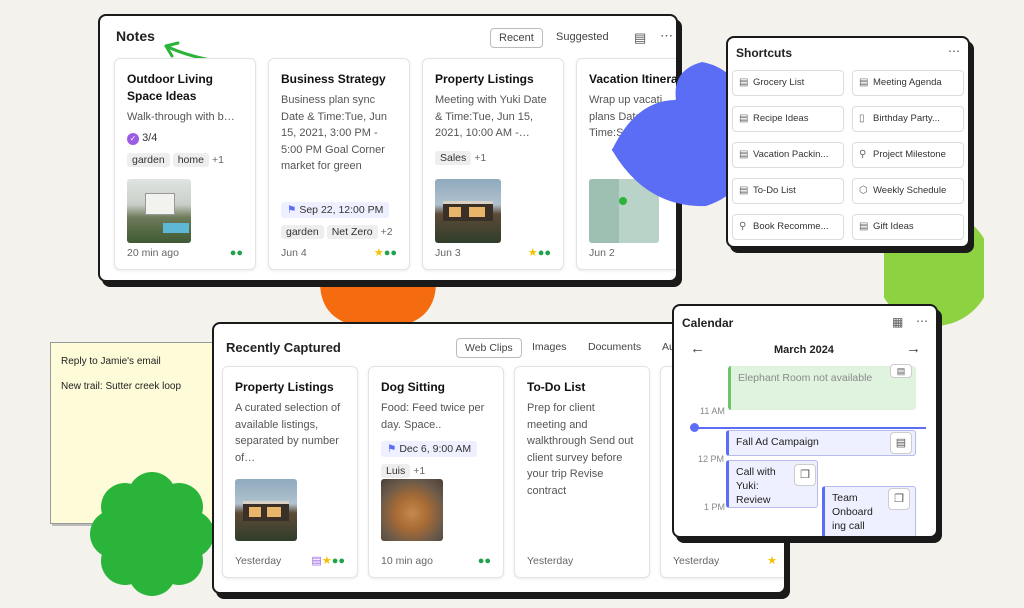 The height and width of the screenshot is (608, 1024). I want to click on capture-timestamp: 10 min ago, so click(407, 561).